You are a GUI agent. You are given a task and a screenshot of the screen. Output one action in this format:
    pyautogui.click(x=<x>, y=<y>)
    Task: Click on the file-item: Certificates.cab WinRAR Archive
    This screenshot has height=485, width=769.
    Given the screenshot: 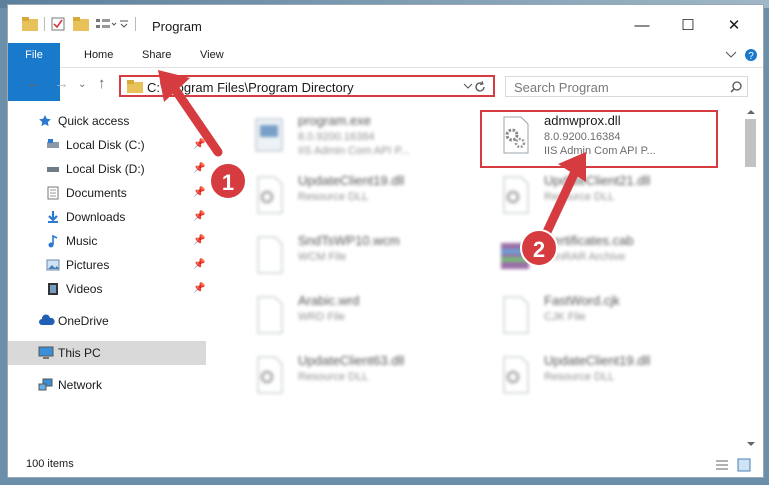 What is the action you would take?
    pyautogui.click(x=600, y=256)
    